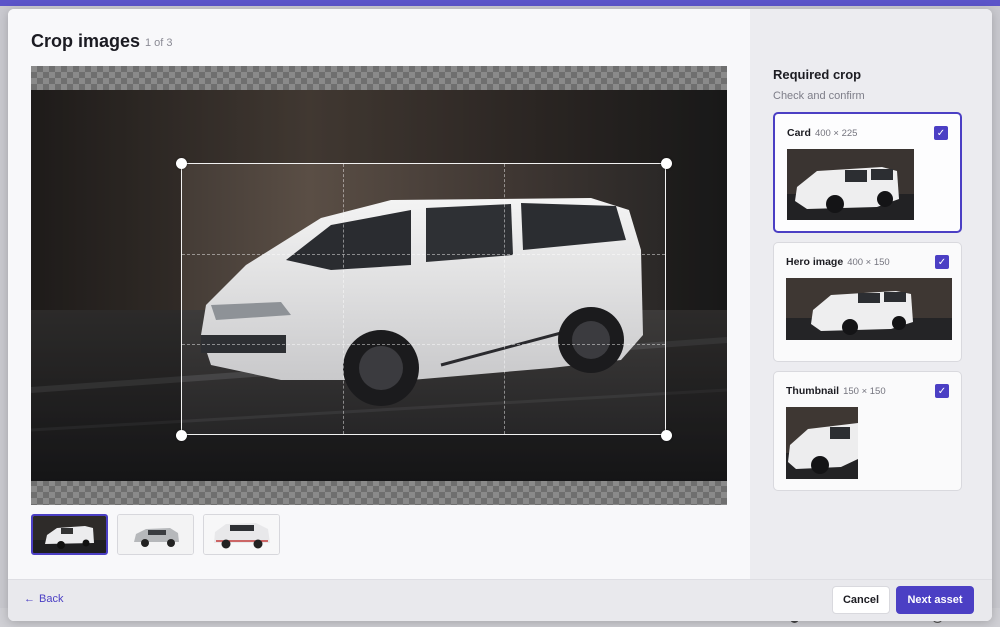 Image resolution: width=1000 pixels, height=627 pixels. Describe the element at coordinates (181, 435) in the screenshot. I see `crop-handle-bottom-left` at that location.